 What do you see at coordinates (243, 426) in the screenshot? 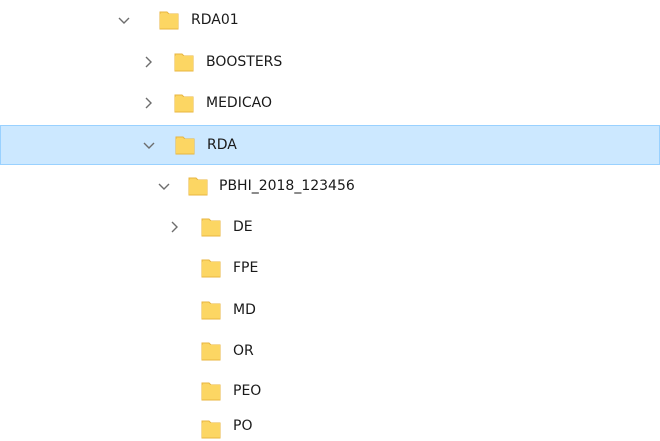
I see `tree-item-label: PO` at bounding box center [243, 426].